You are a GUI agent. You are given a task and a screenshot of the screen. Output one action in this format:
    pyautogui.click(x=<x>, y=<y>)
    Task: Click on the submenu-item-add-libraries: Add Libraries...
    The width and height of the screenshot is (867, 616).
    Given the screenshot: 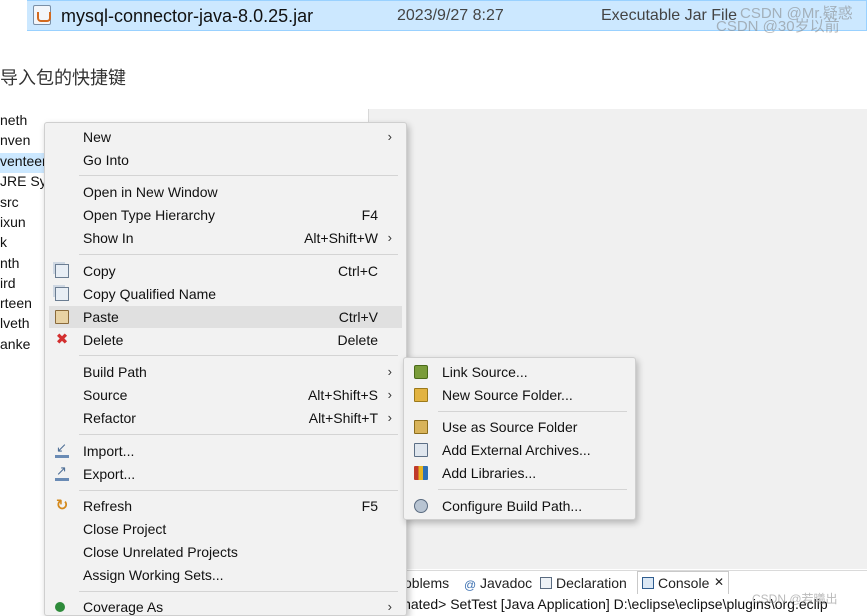 What is the action you would take?
    pyautogui.click(x=519, y=473)
    